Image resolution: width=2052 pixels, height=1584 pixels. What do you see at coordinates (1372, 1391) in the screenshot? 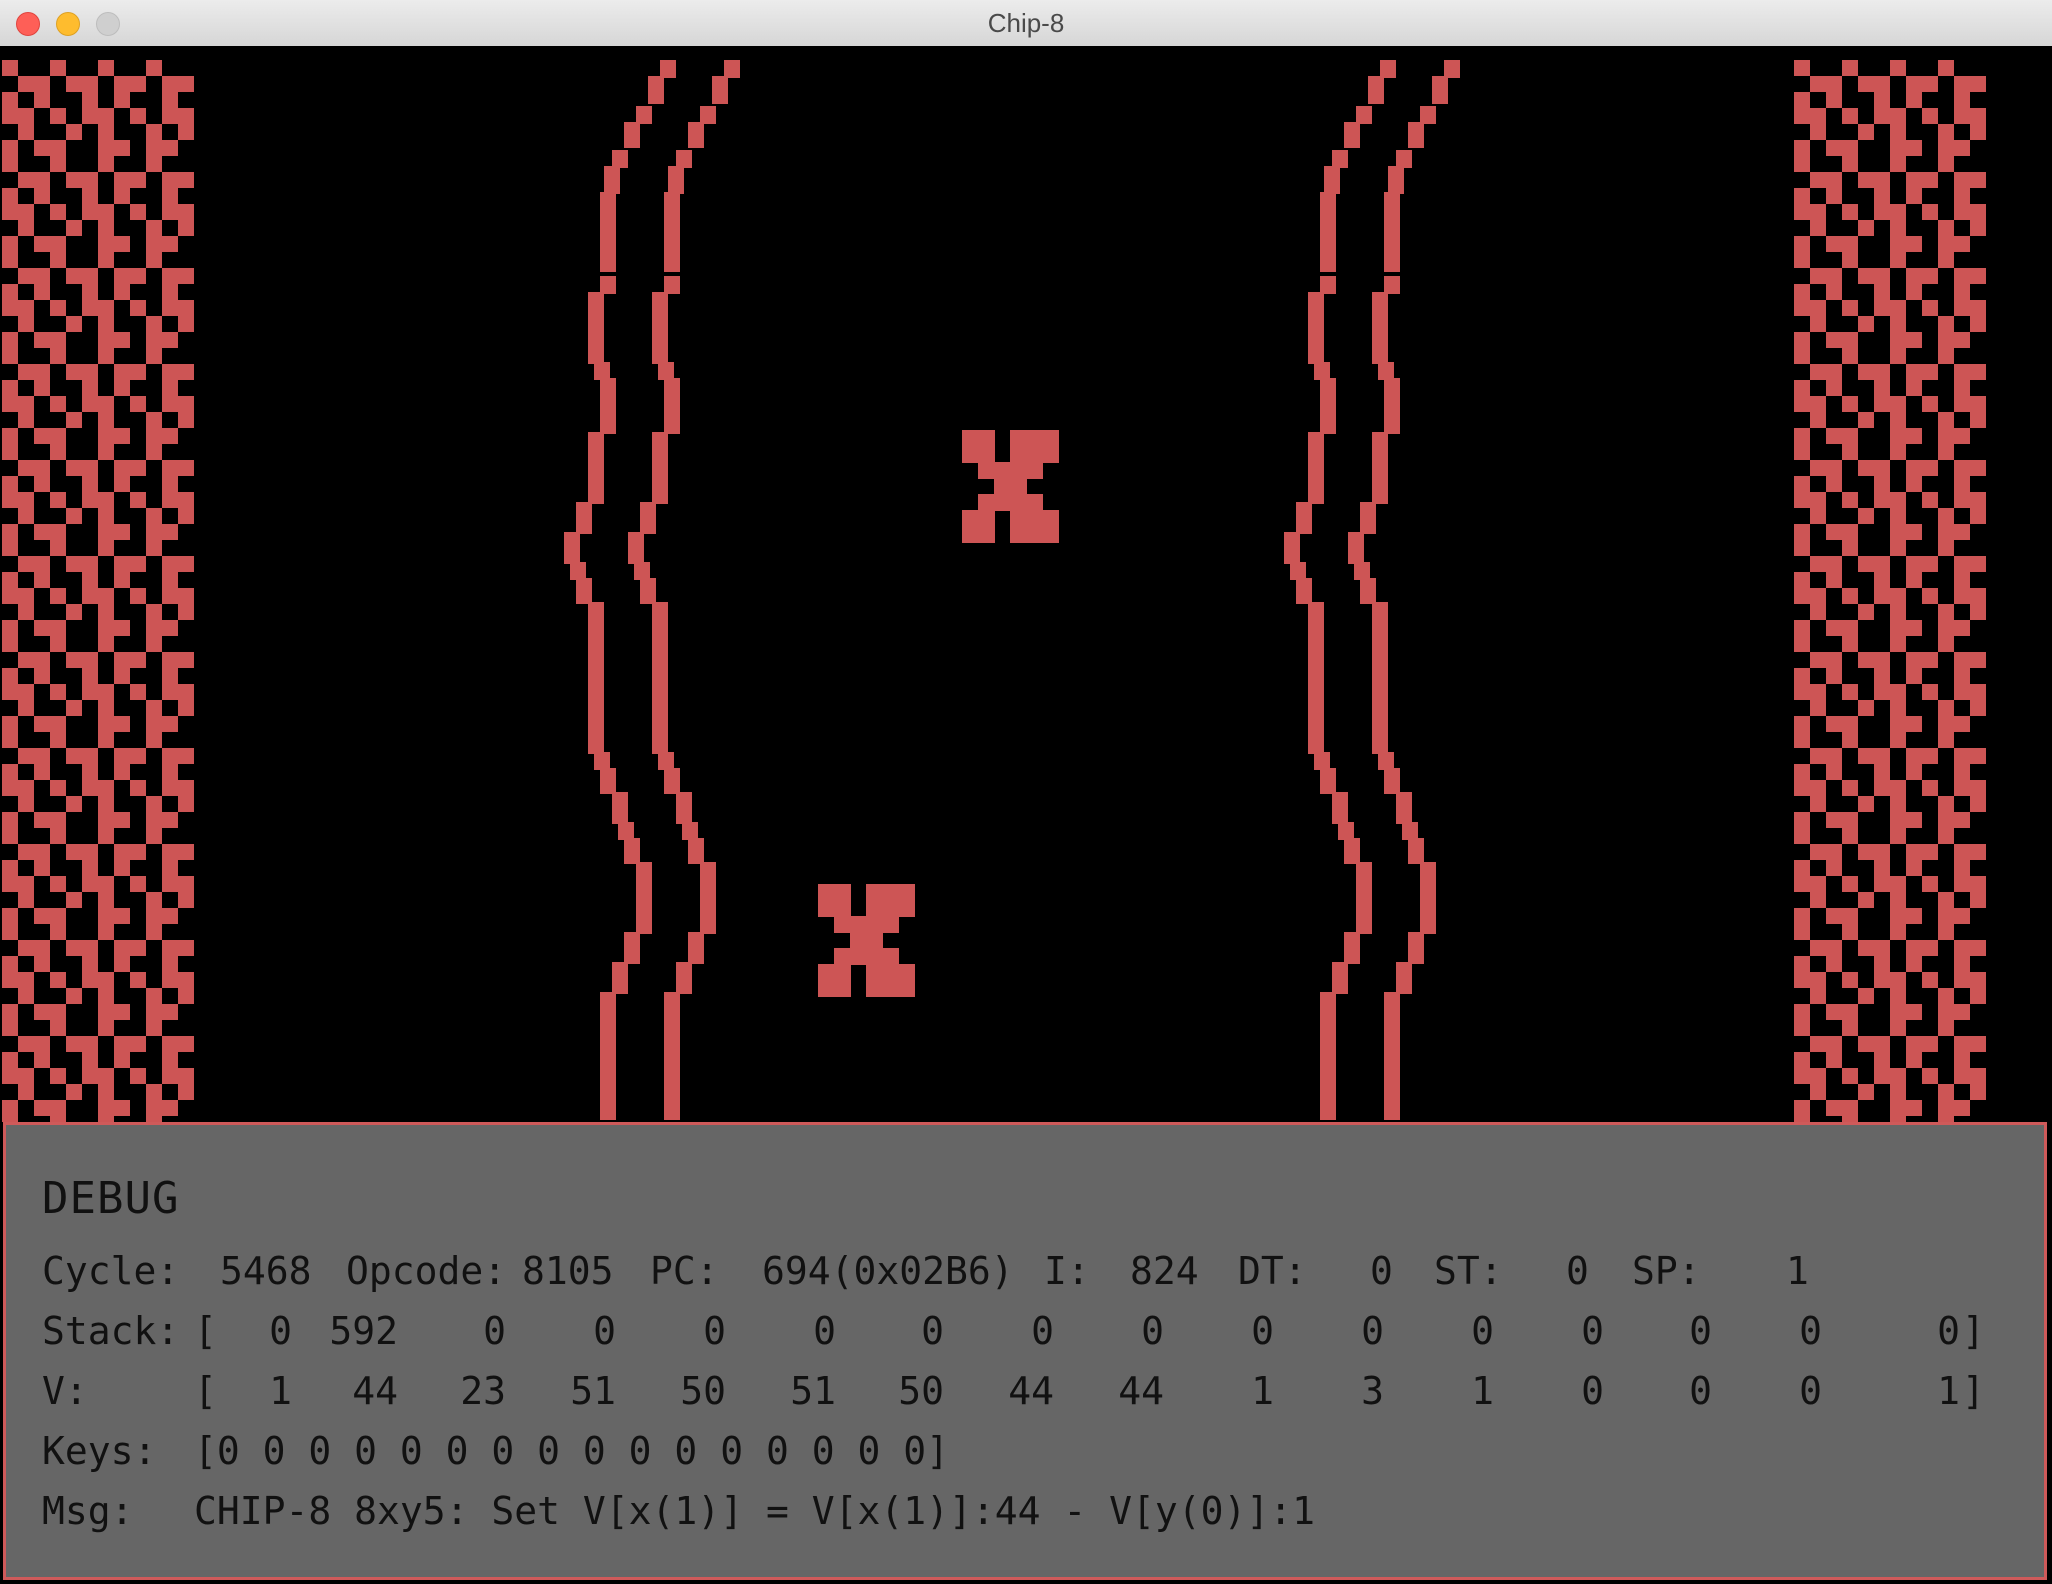
I see `v-register-cell-10: 3` at bounding box center [1372, 1391].